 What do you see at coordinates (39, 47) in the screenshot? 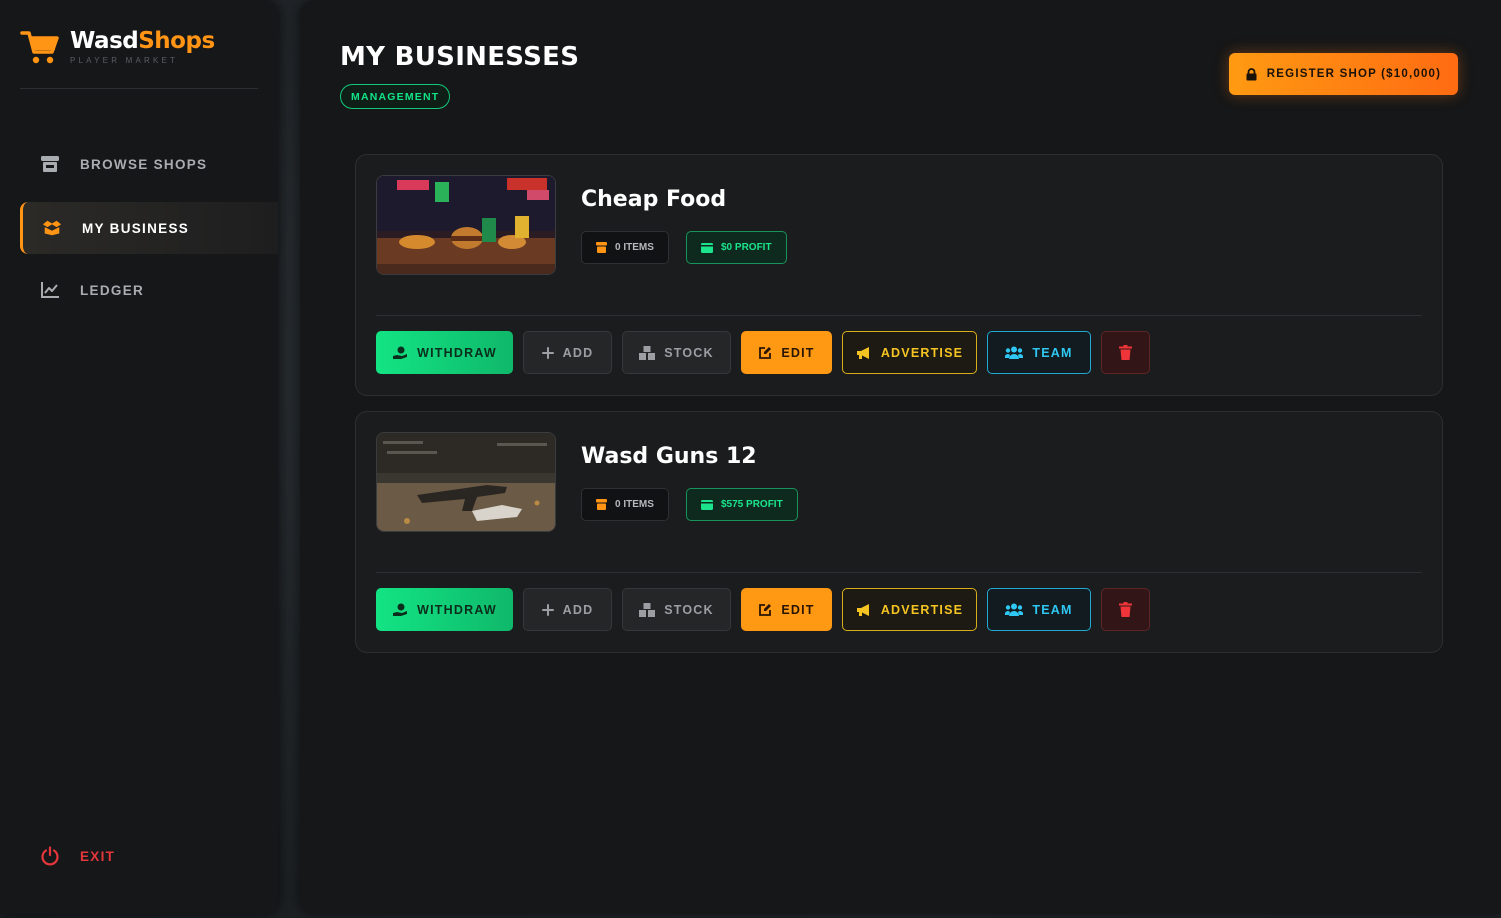
I see `shopping-cart-icon` at bounding box center [39, 47].